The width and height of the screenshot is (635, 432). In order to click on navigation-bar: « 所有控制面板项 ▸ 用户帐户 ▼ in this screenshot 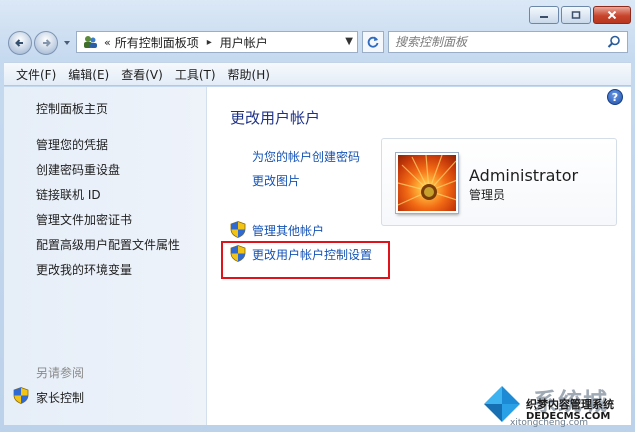, I will do `click(318, 43)`.